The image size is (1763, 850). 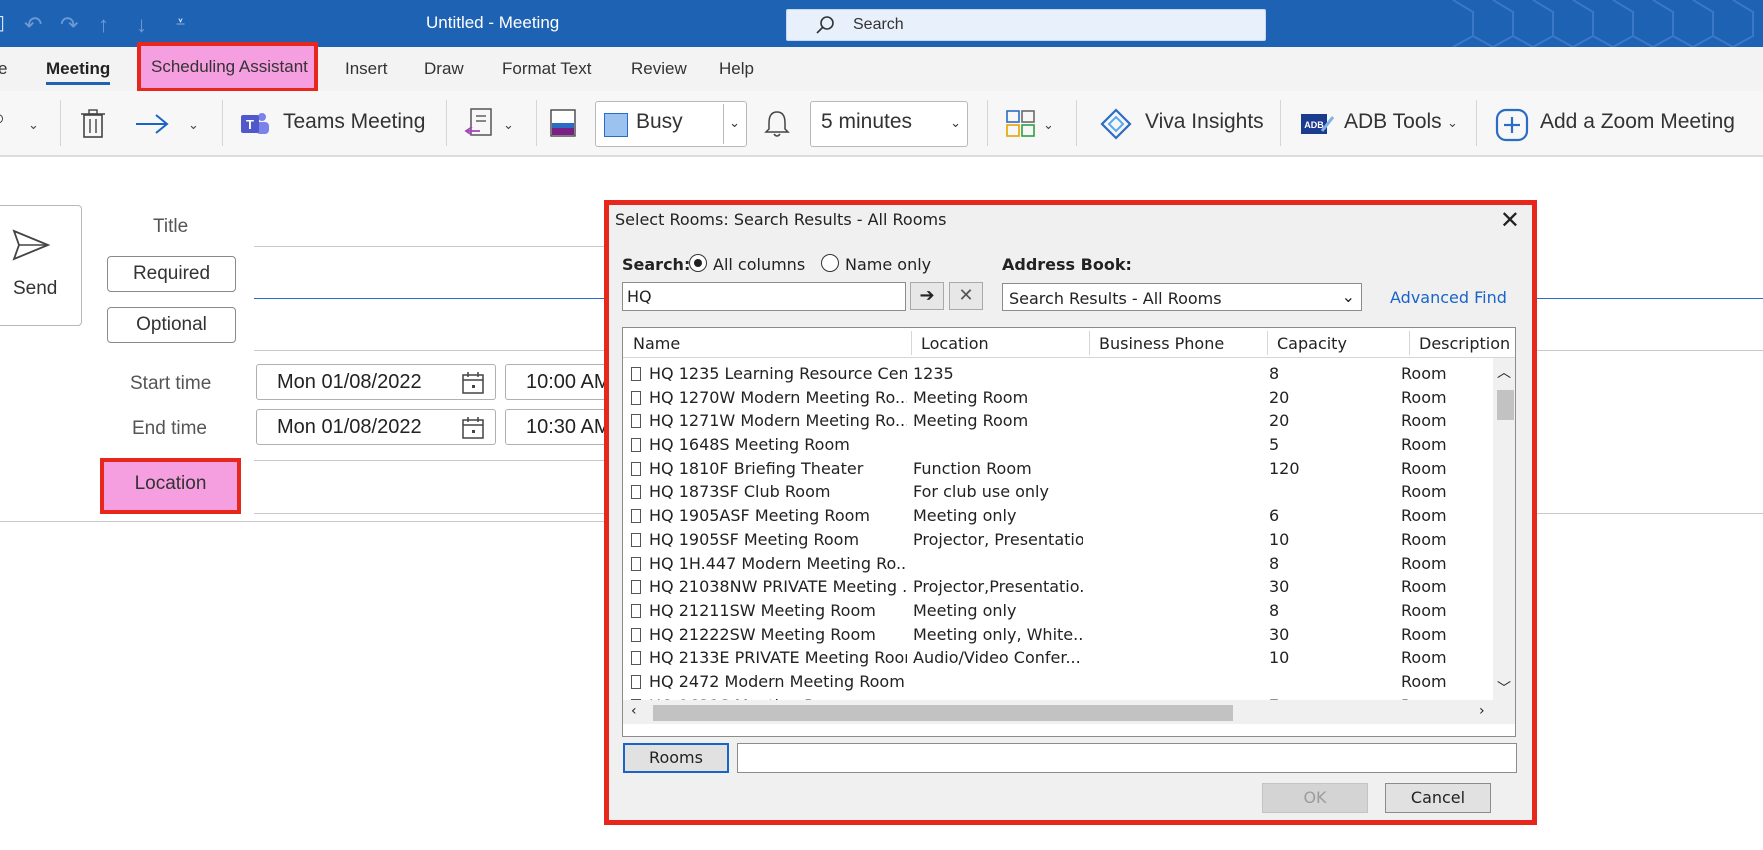 I want to click on go-arrow-icon: ➔, so click(x=927, y=296).